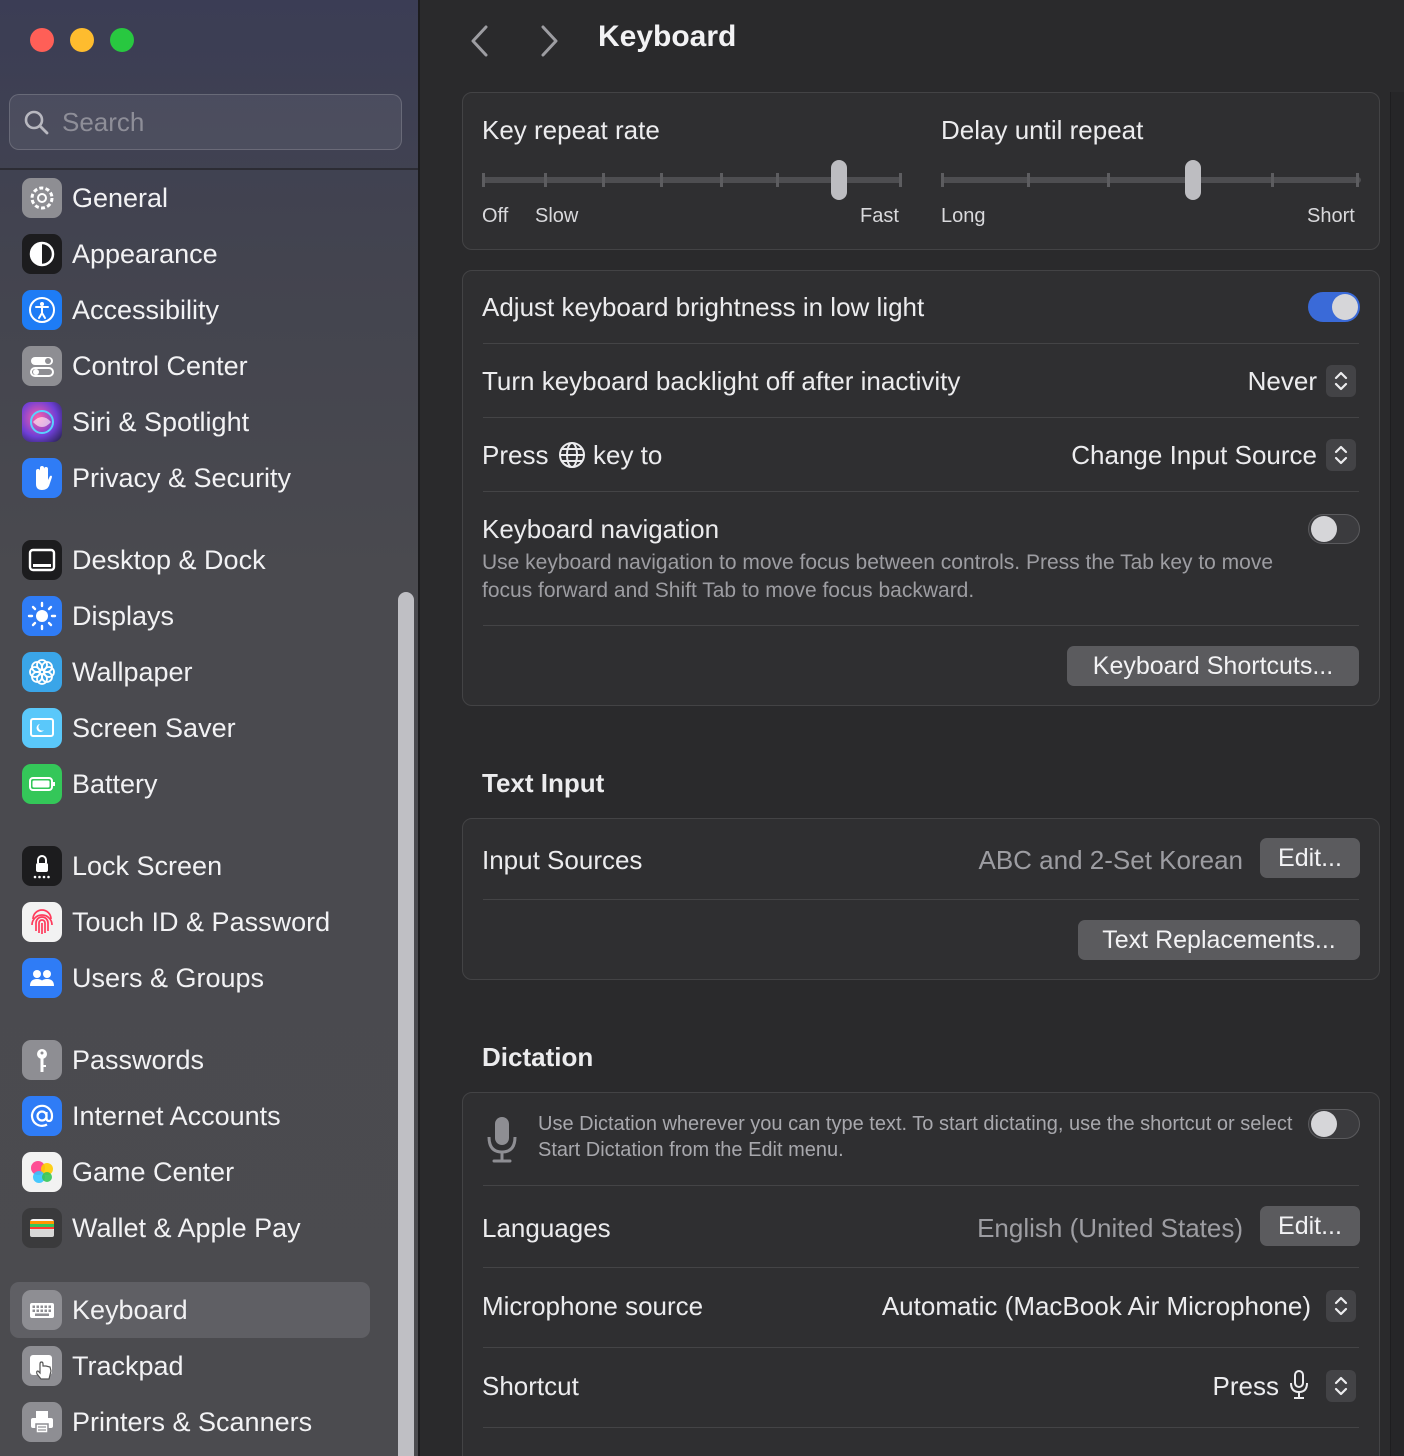 The height and width of the screenshot is (1456, 1404). What do you see at coordinates (130, 1309) in the screenshot?
I see `sidebar-item-label: Keyboard` at bounding box center [130, 1309].